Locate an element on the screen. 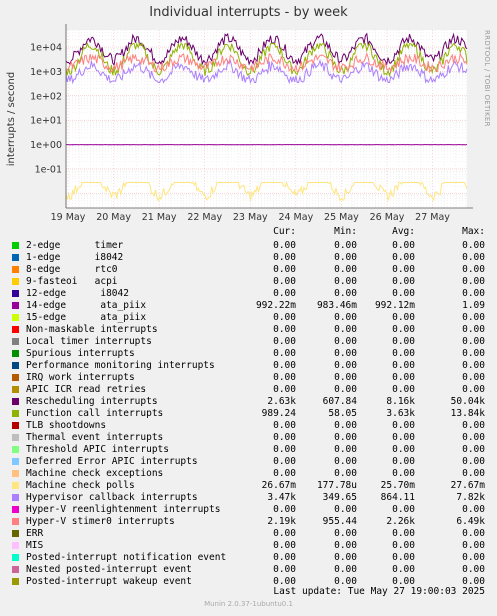  value-max: 6.49k is located at coordinates (470, 521).